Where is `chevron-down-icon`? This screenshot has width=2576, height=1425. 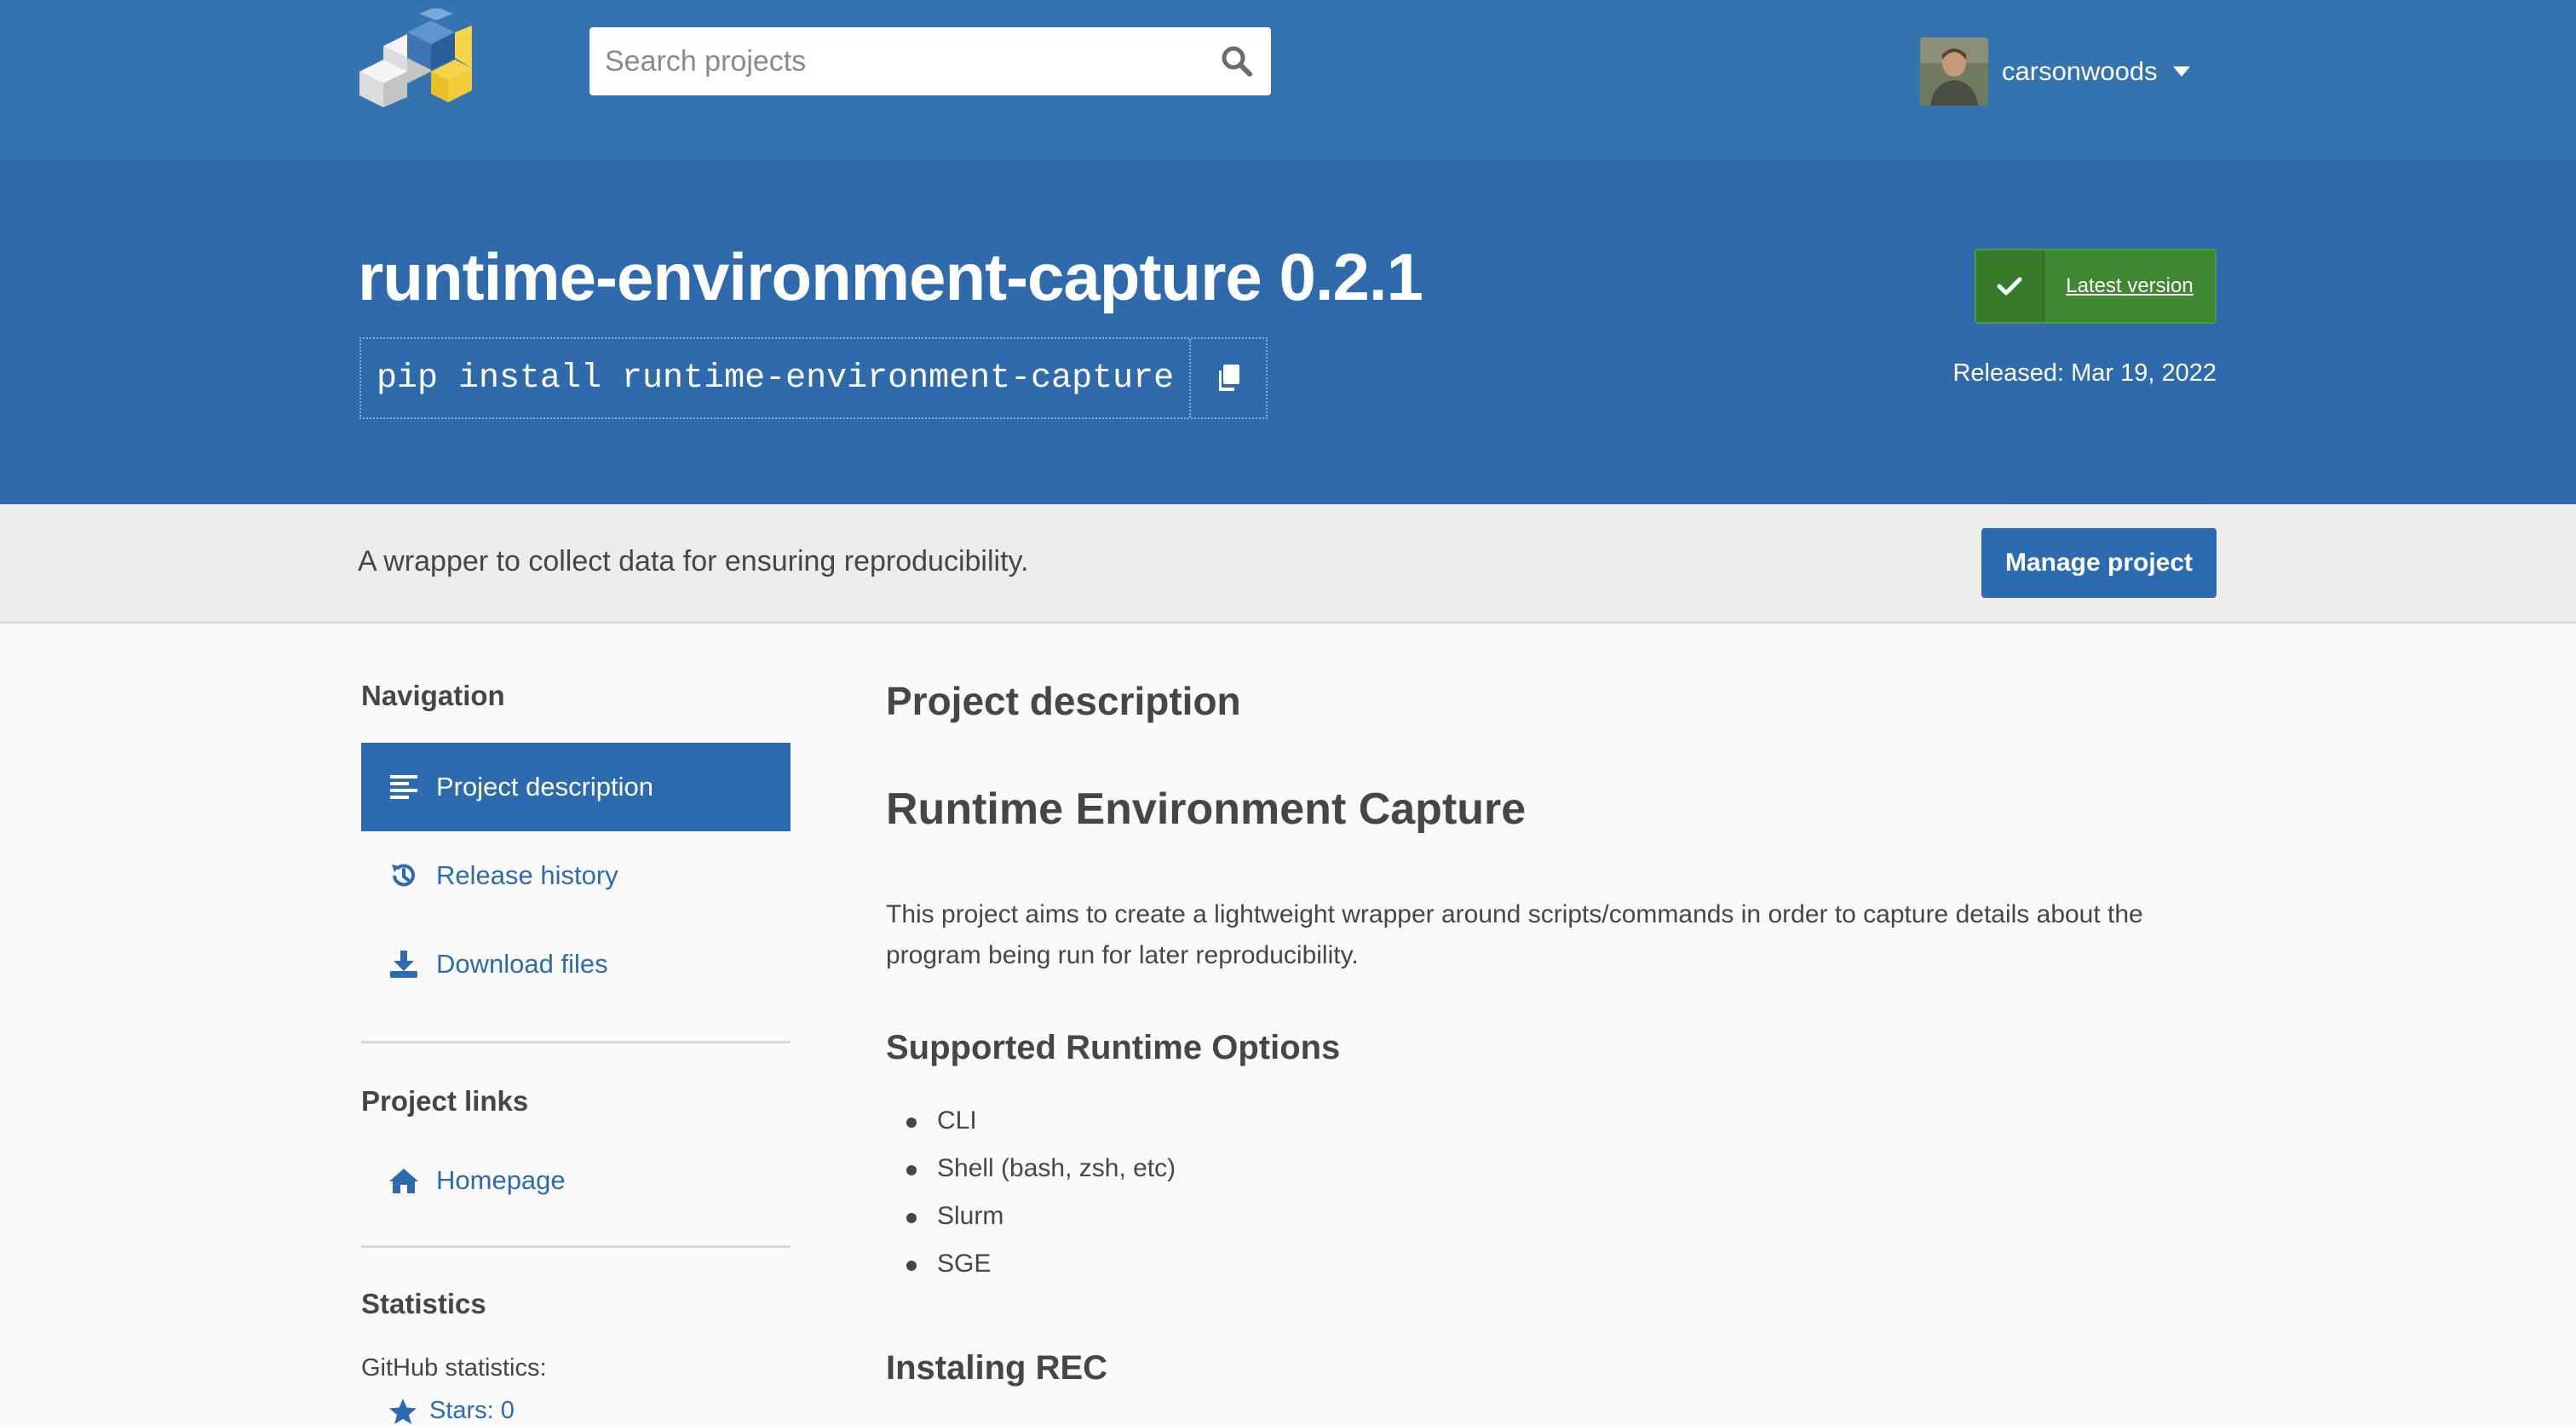 chevron-down-icon is located at coordinates (2181, 71).